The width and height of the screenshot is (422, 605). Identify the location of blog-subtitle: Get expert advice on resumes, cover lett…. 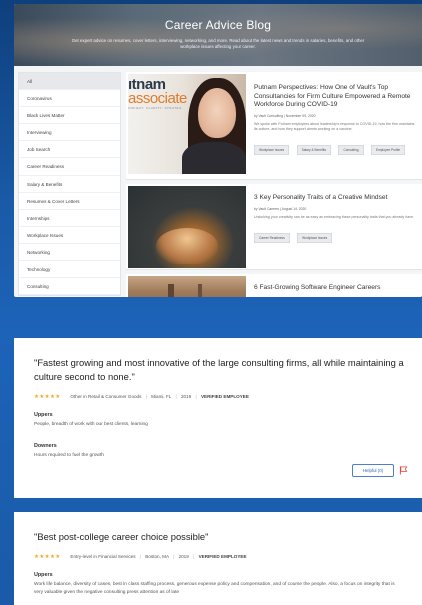
(218, 43).